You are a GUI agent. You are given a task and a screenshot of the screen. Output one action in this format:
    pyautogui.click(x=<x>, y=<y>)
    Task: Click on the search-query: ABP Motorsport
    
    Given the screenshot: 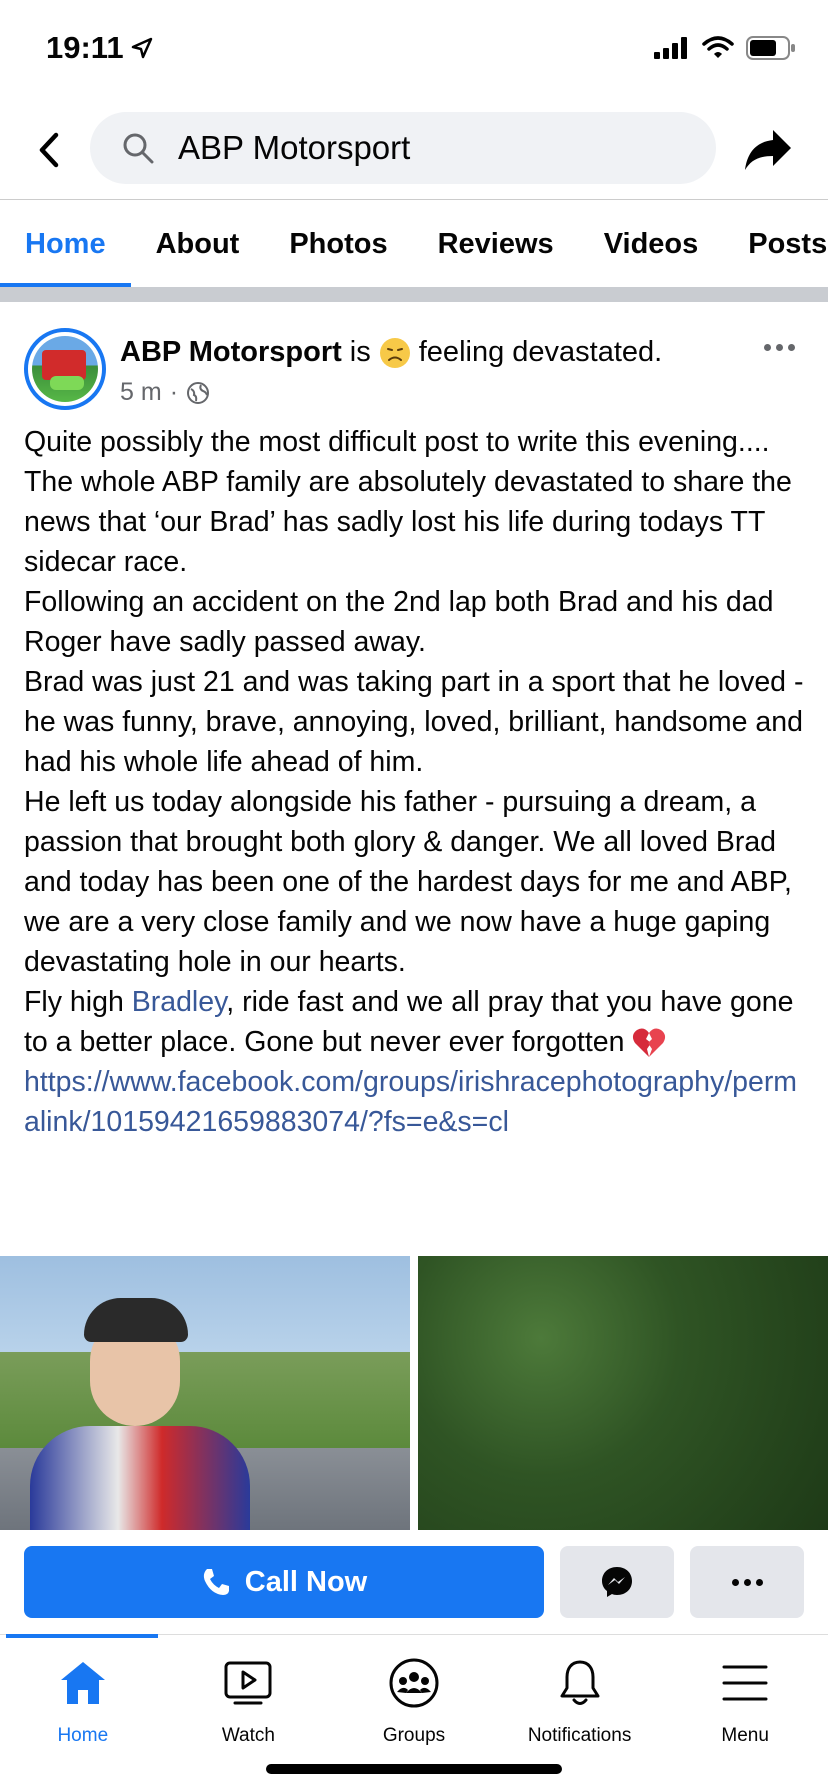 What is the action you would take?
    pyautogui.click(x=294, y=147)
    